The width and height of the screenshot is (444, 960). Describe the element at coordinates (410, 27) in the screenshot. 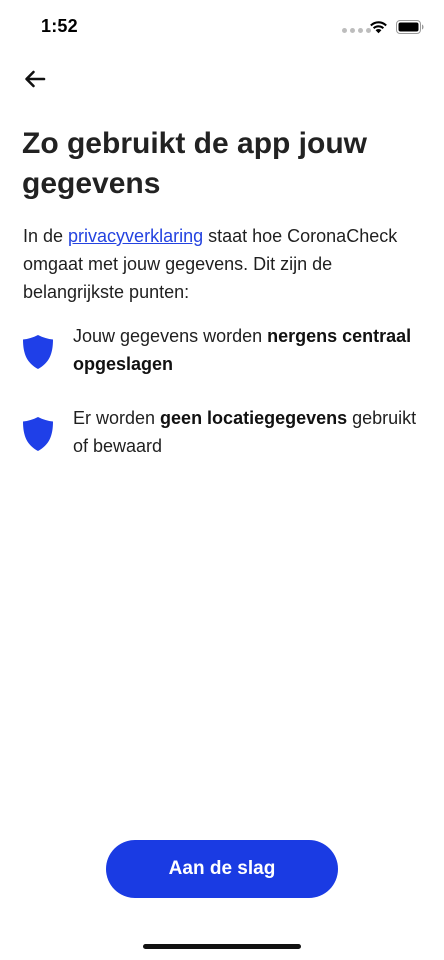

I see `battery-icon` at that location.